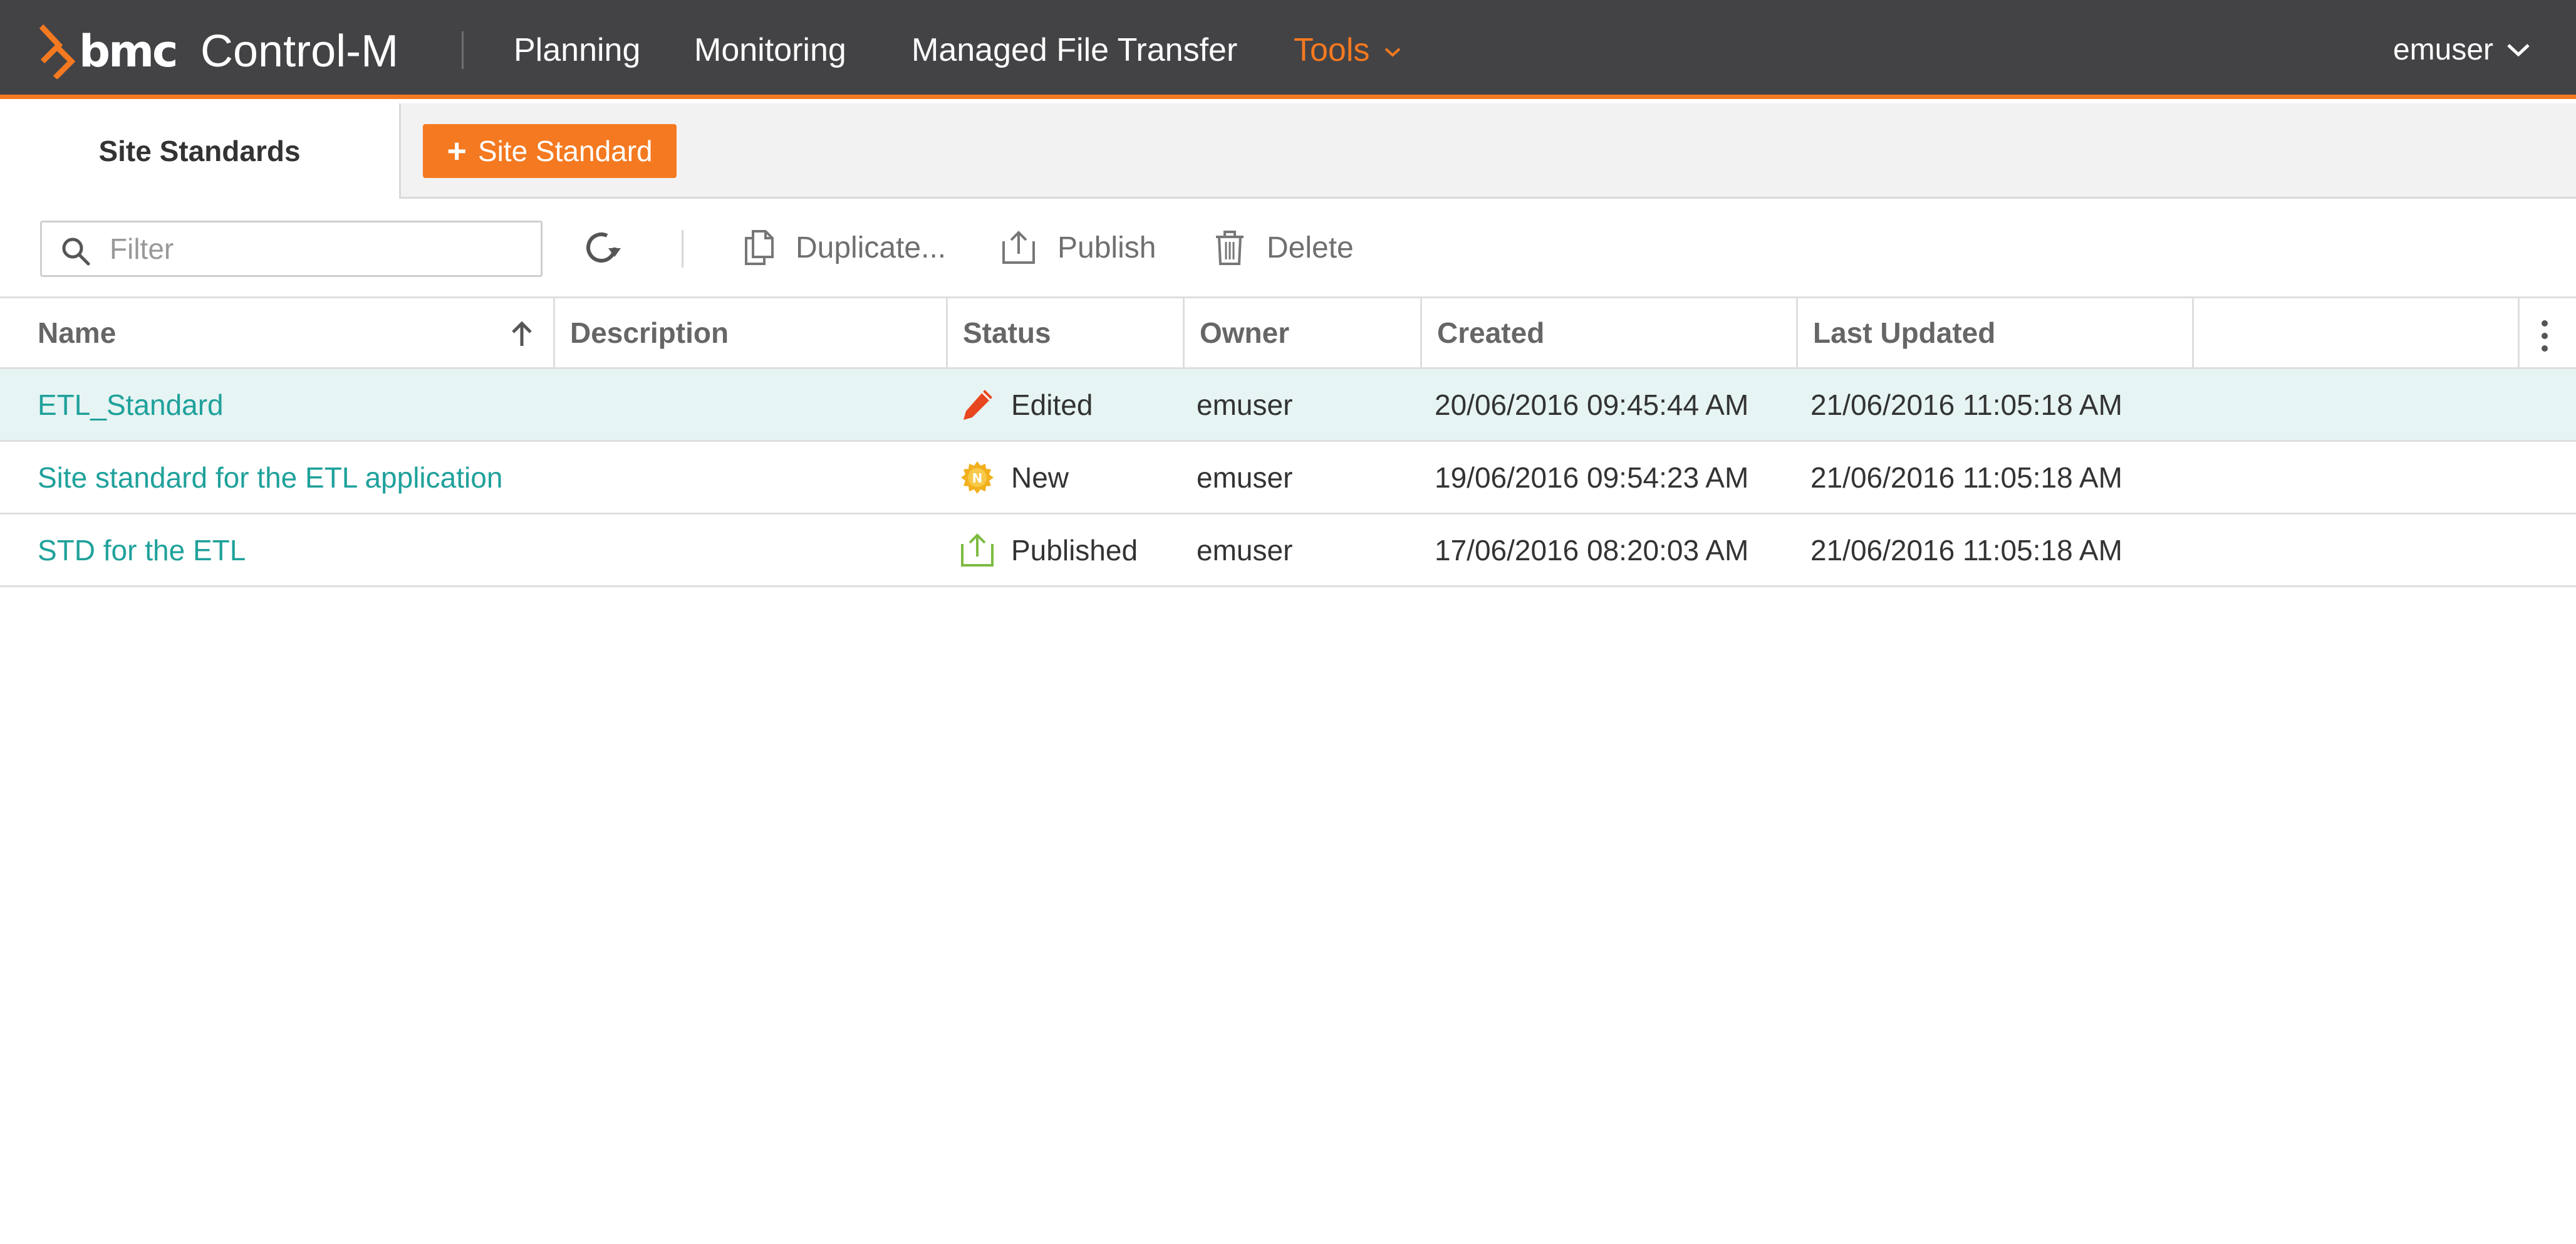 This screenshot has height=1244, width=2576. Describe the element at coordinates (601, 247) in the screenshot. I see `refresh-icon` at that location.